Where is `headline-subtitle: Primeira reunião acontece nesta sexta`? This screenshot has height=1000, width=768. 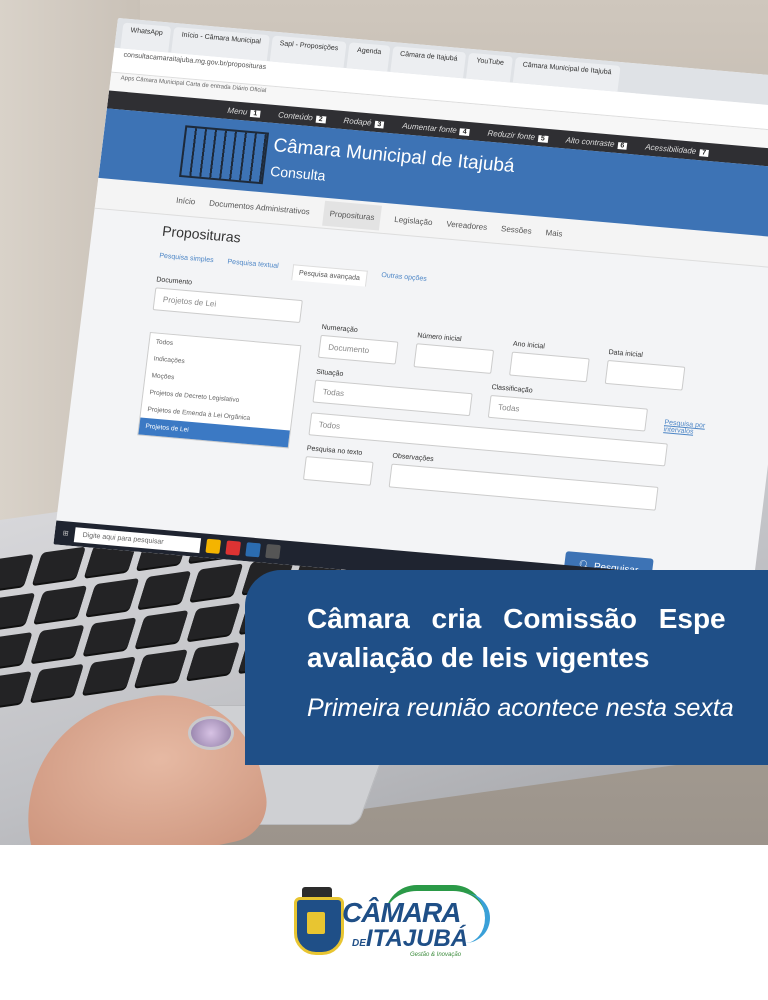 headline-subtitle: Primeira reunião acontece nesta sexta is located at coordinates (520, 708).